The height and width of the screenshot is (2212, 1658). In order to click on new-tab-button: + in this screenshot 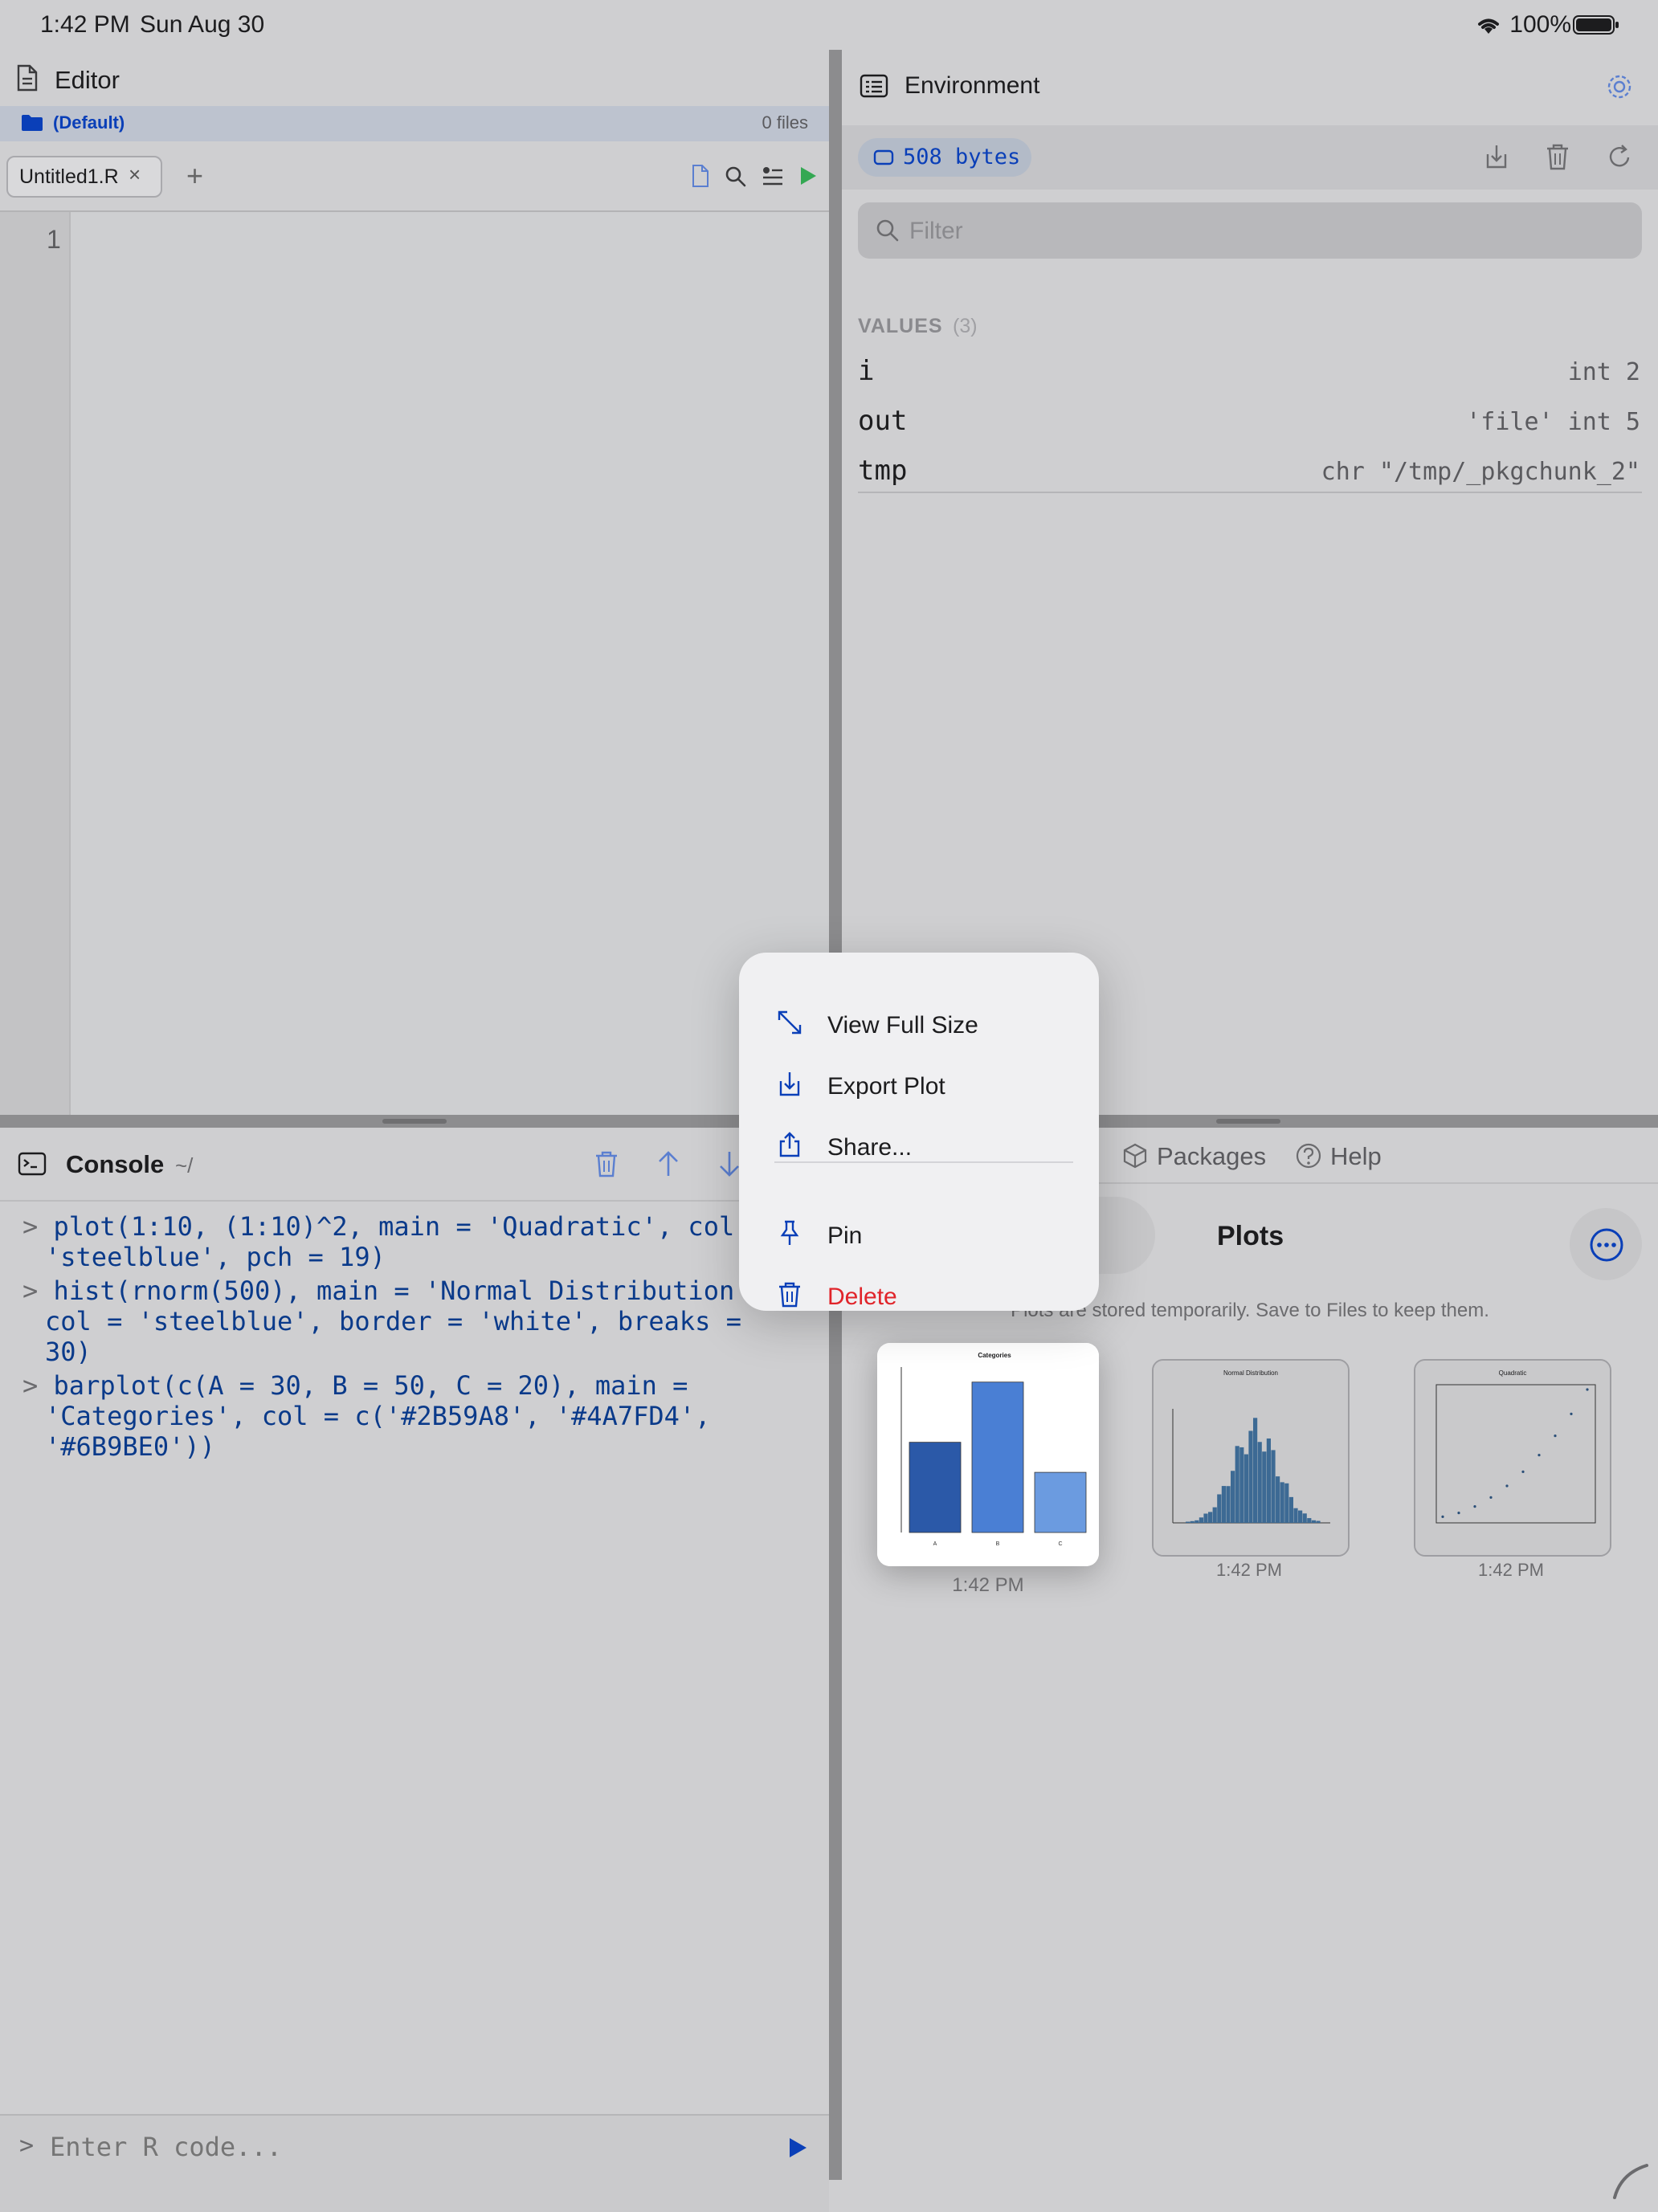, I will do `click(194, 176)`.